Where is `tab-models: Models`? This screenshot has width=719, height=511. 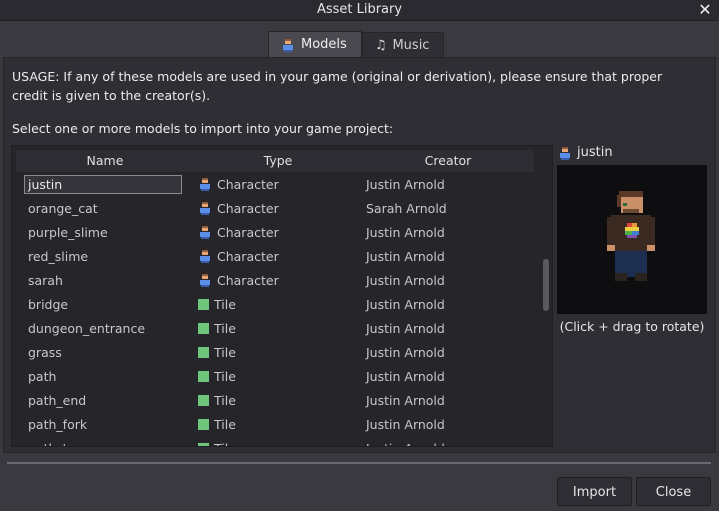
tab-models: Models is located at coordinates (315, 44).